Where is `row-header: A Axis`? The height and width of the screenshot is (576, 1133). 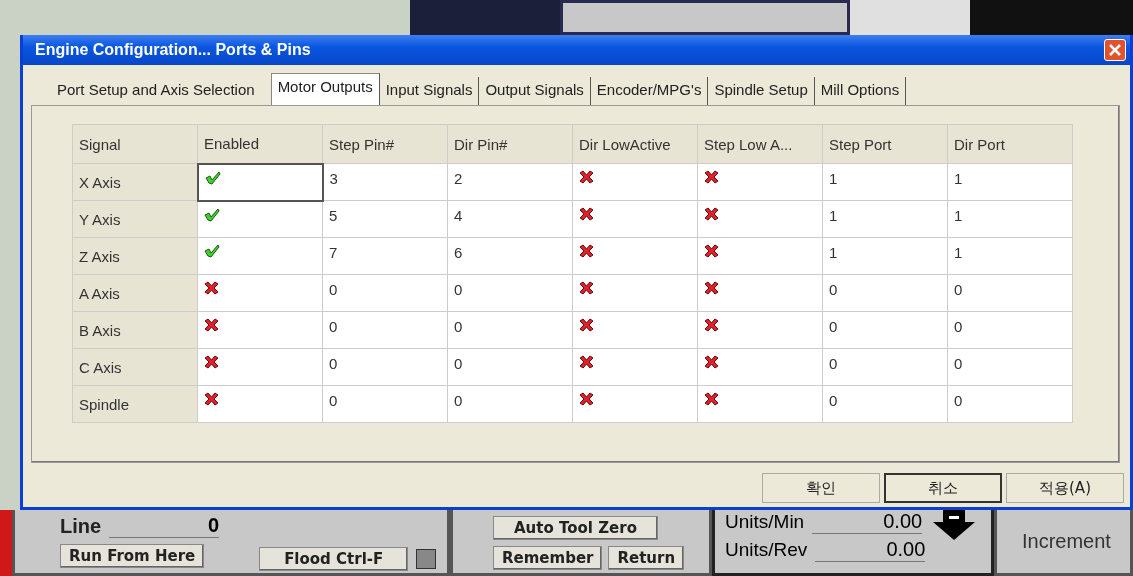 row-header: A Axis is located at coordinates (135, 293).